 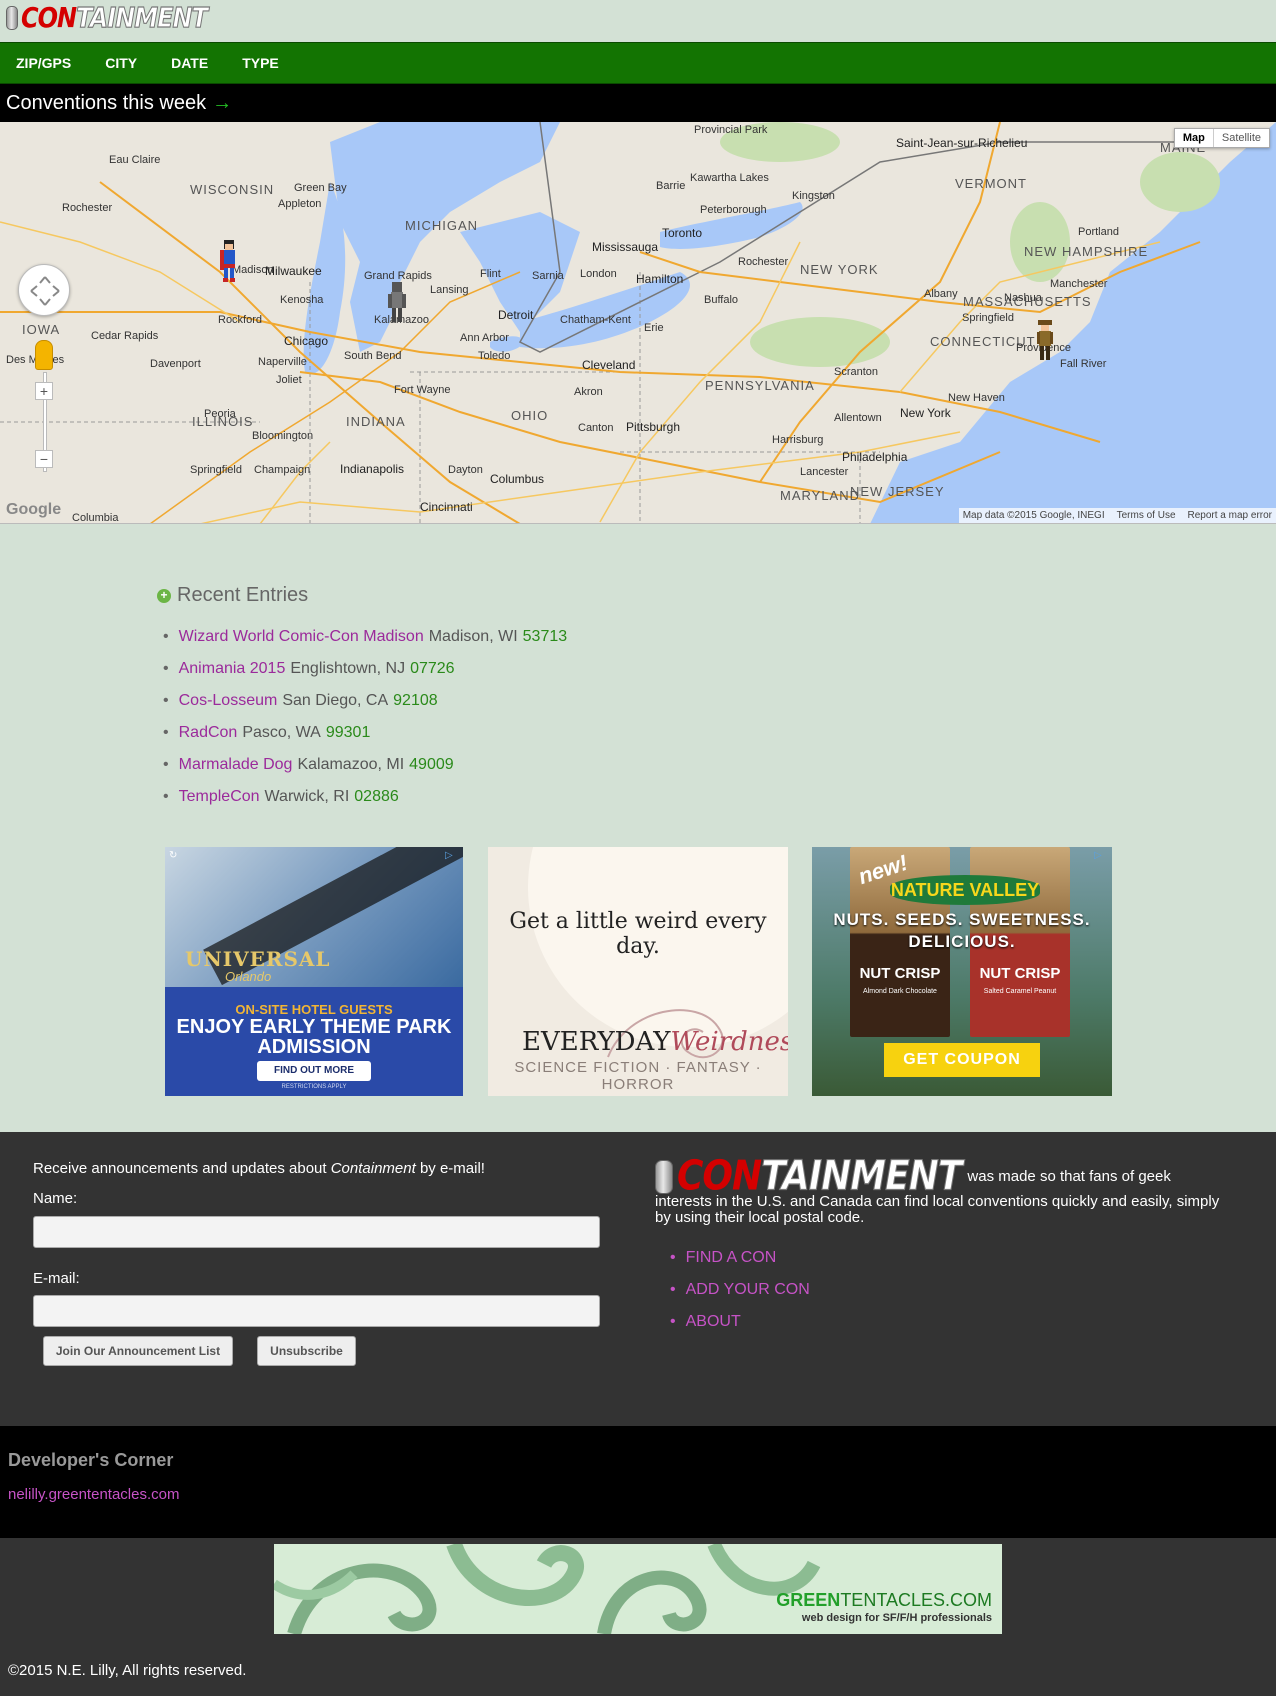 I want to click on entry-name-link: Cos-Losseum, so click(x=228, y=701).